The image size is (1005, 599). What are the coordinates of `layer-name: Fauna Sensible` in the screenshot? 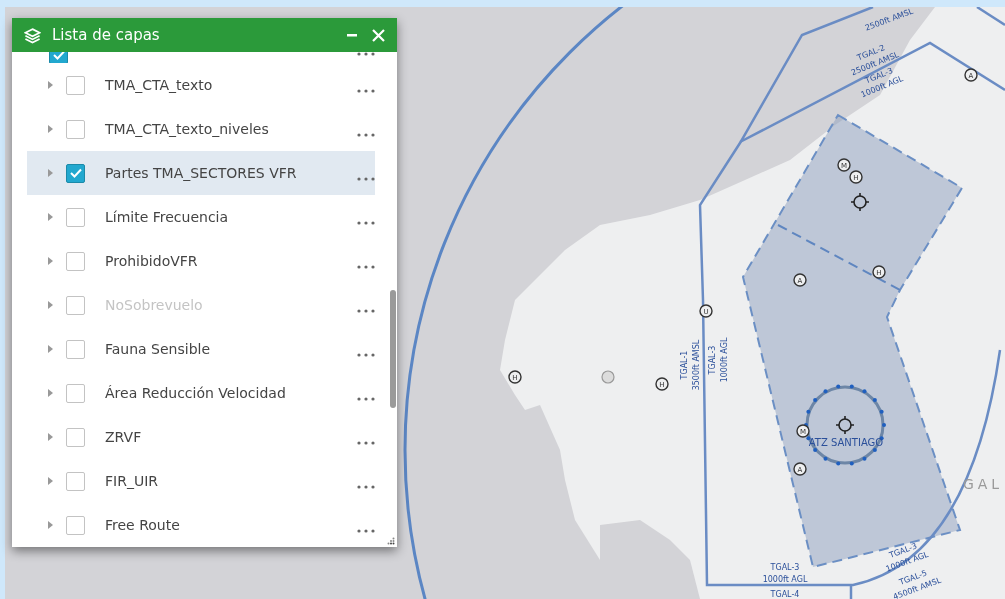 It's located at (158, 349).